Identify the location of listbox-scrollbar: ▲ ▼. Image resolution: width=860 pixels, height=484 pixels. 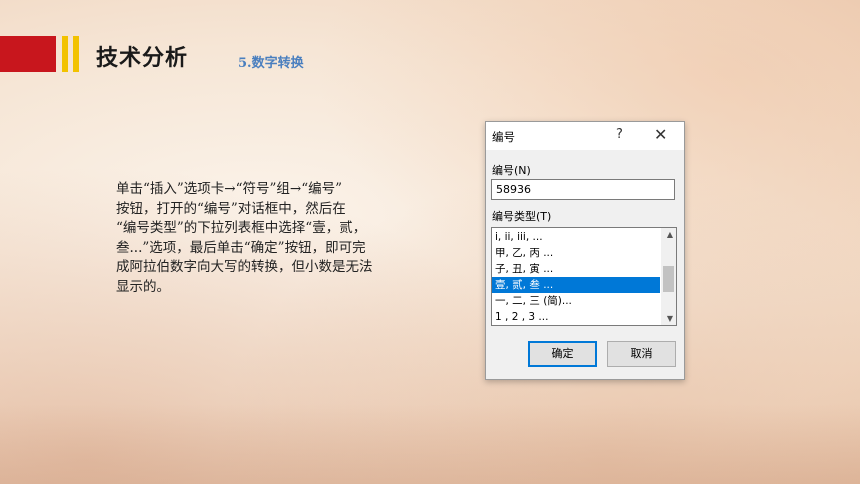
(668, 276).